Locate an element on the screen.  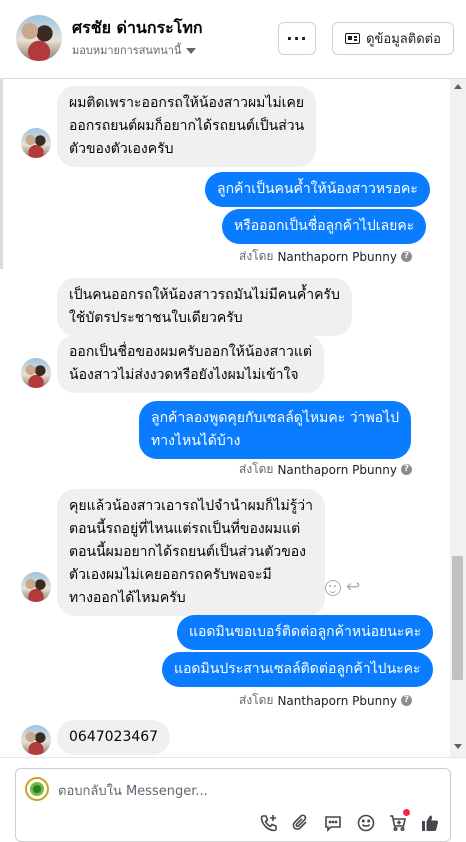
scroll-up-arrow-icon is located at coordinates (458, 86).